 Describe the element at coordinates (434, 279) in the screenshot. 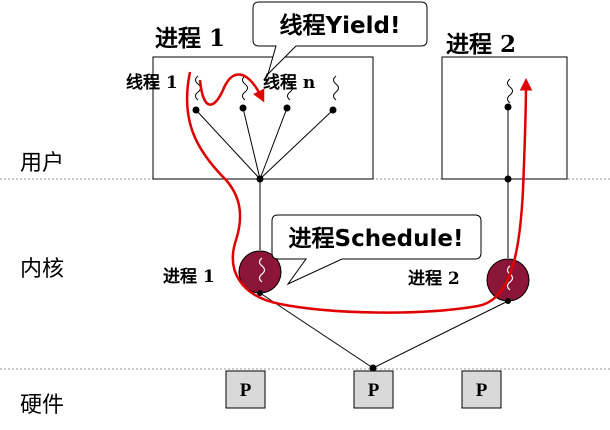

I see `kernel-process-2-label: 进程 2` at that location.